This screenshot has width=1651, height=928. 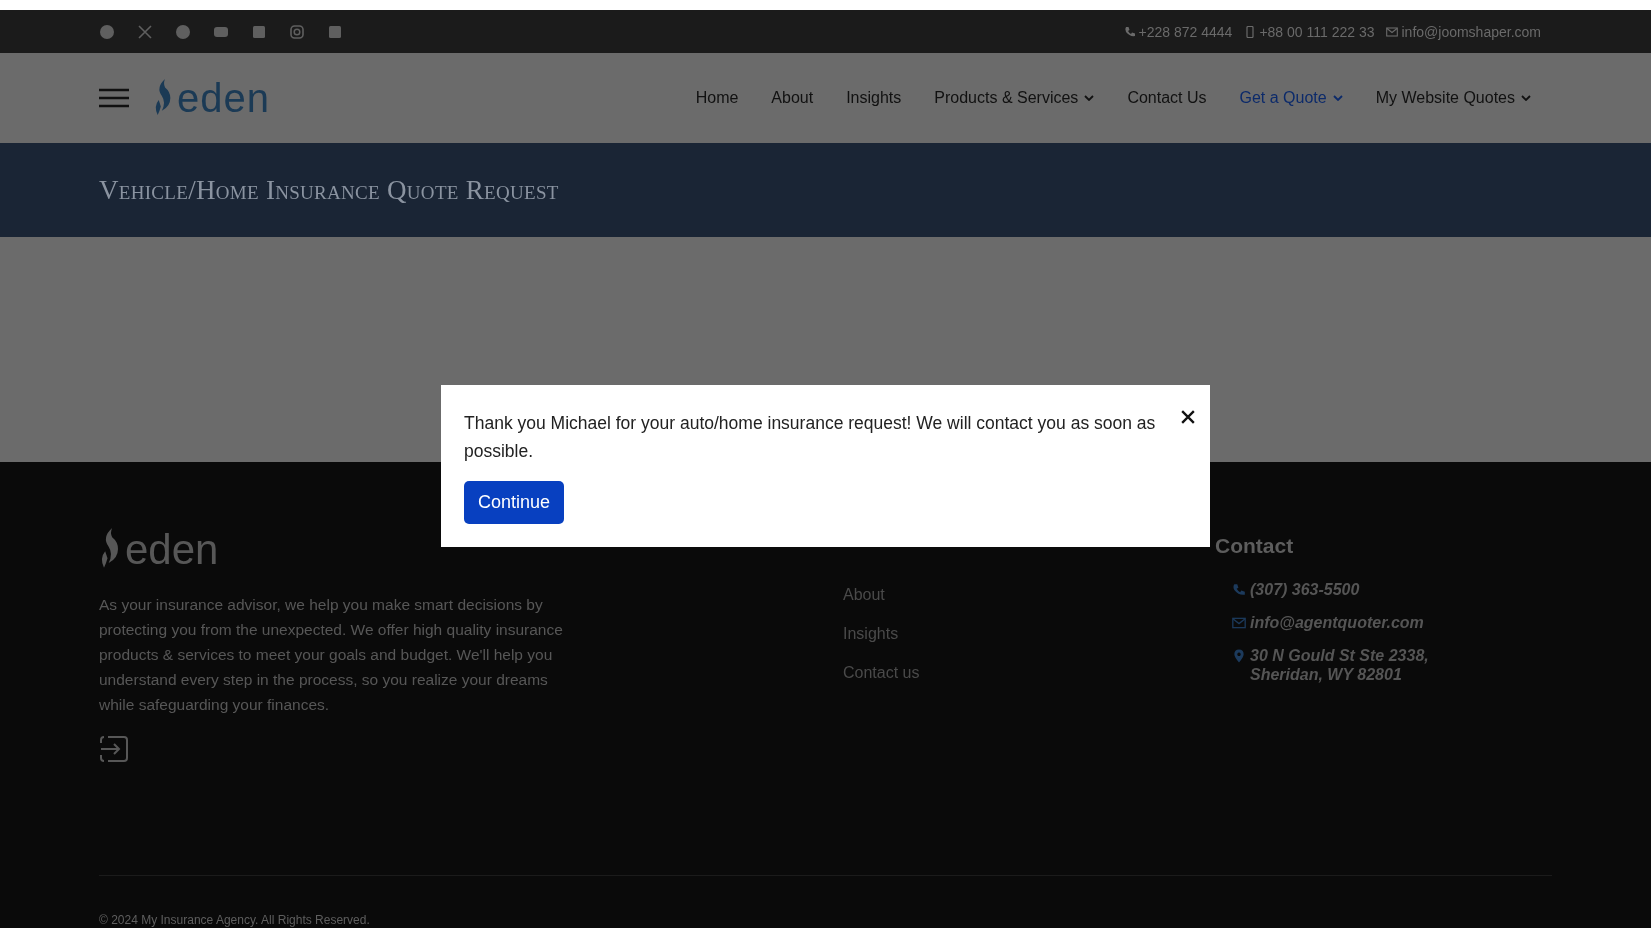 I want to click on continue-button: Continue, so click(x=514, y=502).